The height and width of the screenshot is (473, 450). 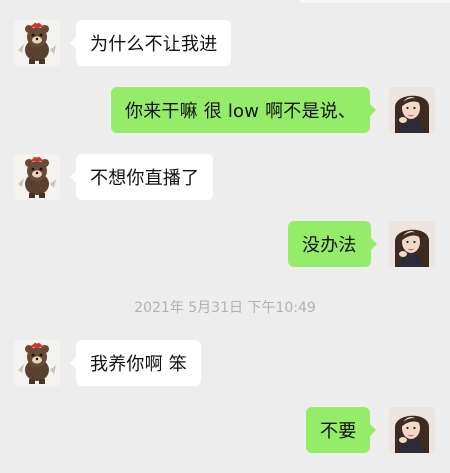 What do you see at coordinates (145, 178) in the screenshot?
I see `message-text: 不想你直播了` at bounding box center [145, 178].